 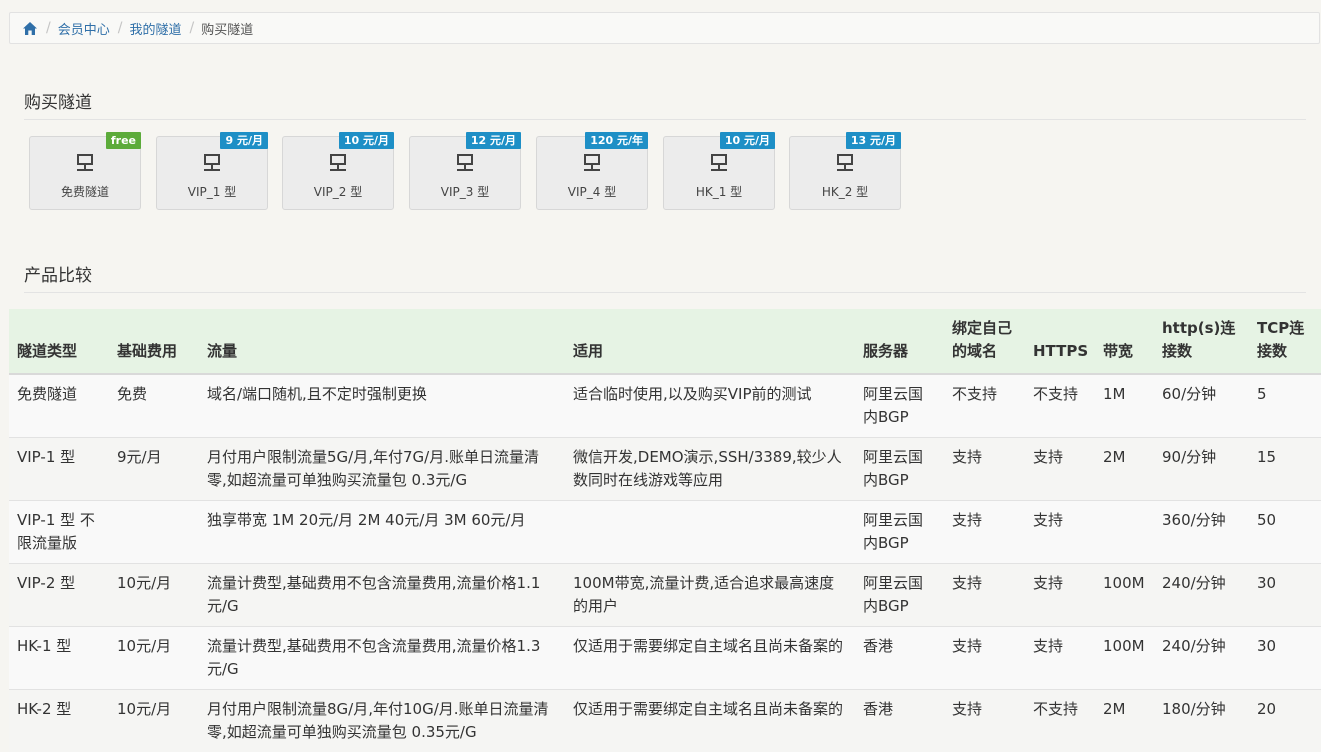 What do you see at coordinates (59, 658) in the screenshot?
I see `table-cell: HK-1 型` at bounding box center [59, 658].